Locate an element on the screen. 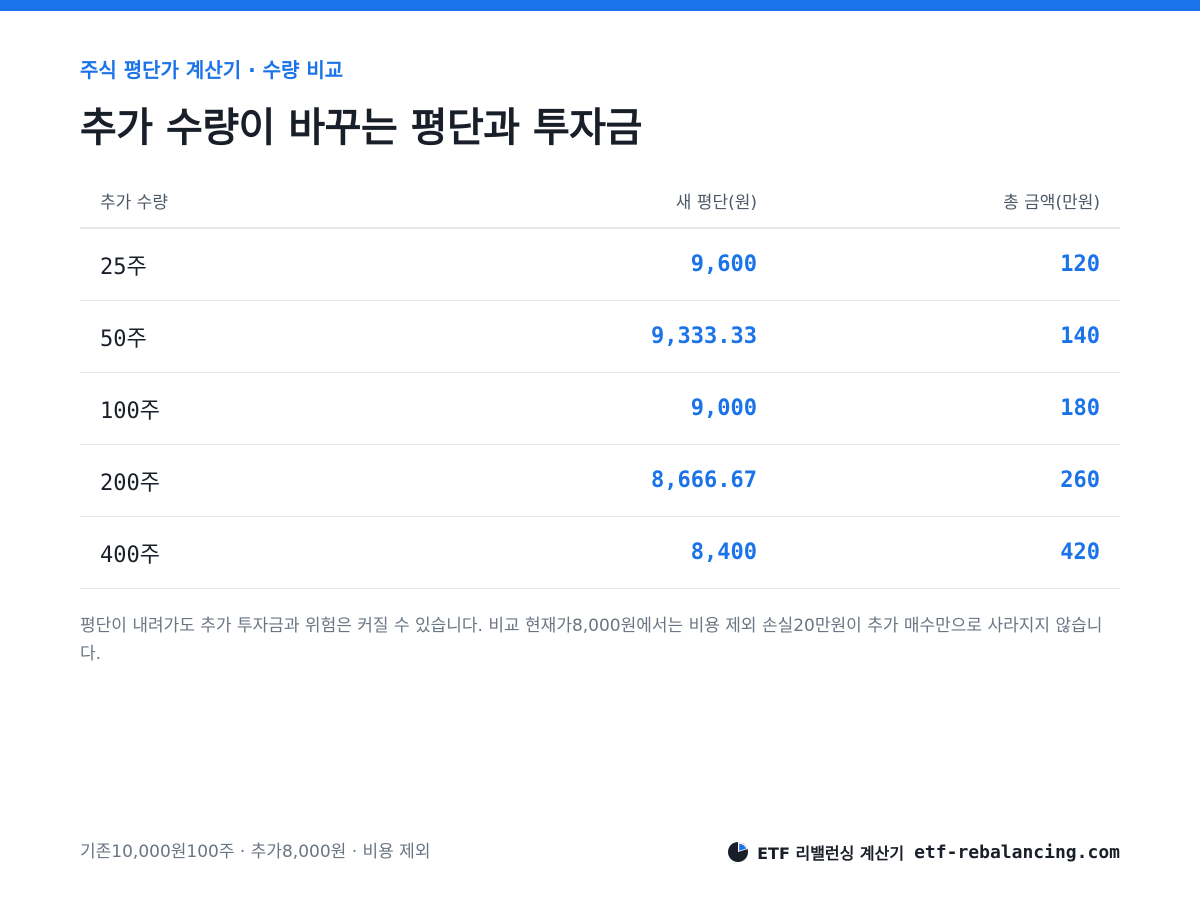 This screenshot has width=1200, height=900. table-row: 400주 8,400 420 is located at coordinates (600, 552).